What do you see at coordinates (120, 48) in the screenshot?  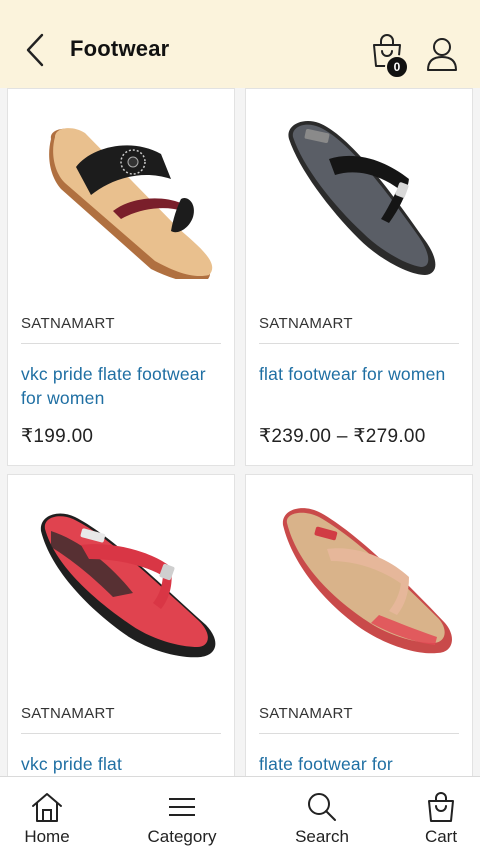 I see `page-title: Footwear` at bounding box center [120, 48].